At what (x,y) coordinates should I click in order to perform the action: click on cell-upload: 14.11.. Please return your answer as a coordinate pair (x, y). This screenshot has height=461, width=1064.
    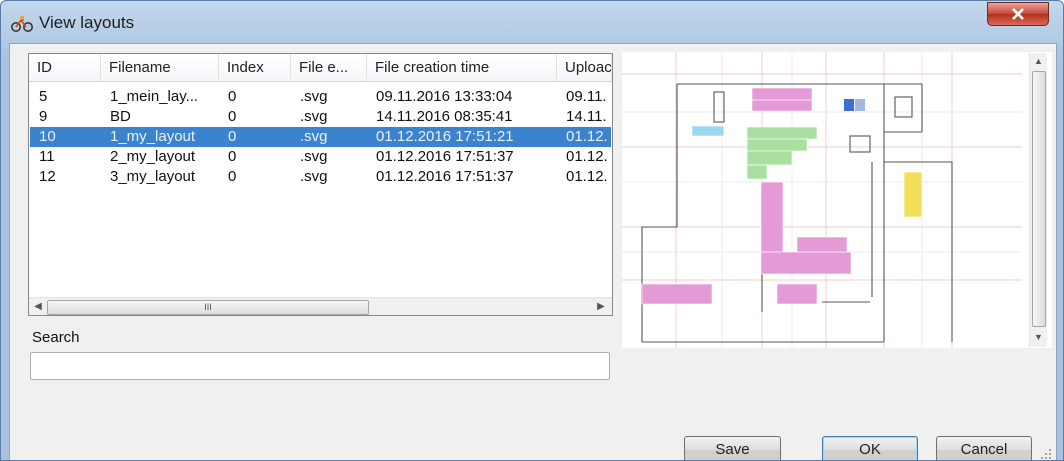
    Looking at the image, I should click on (586, 116).